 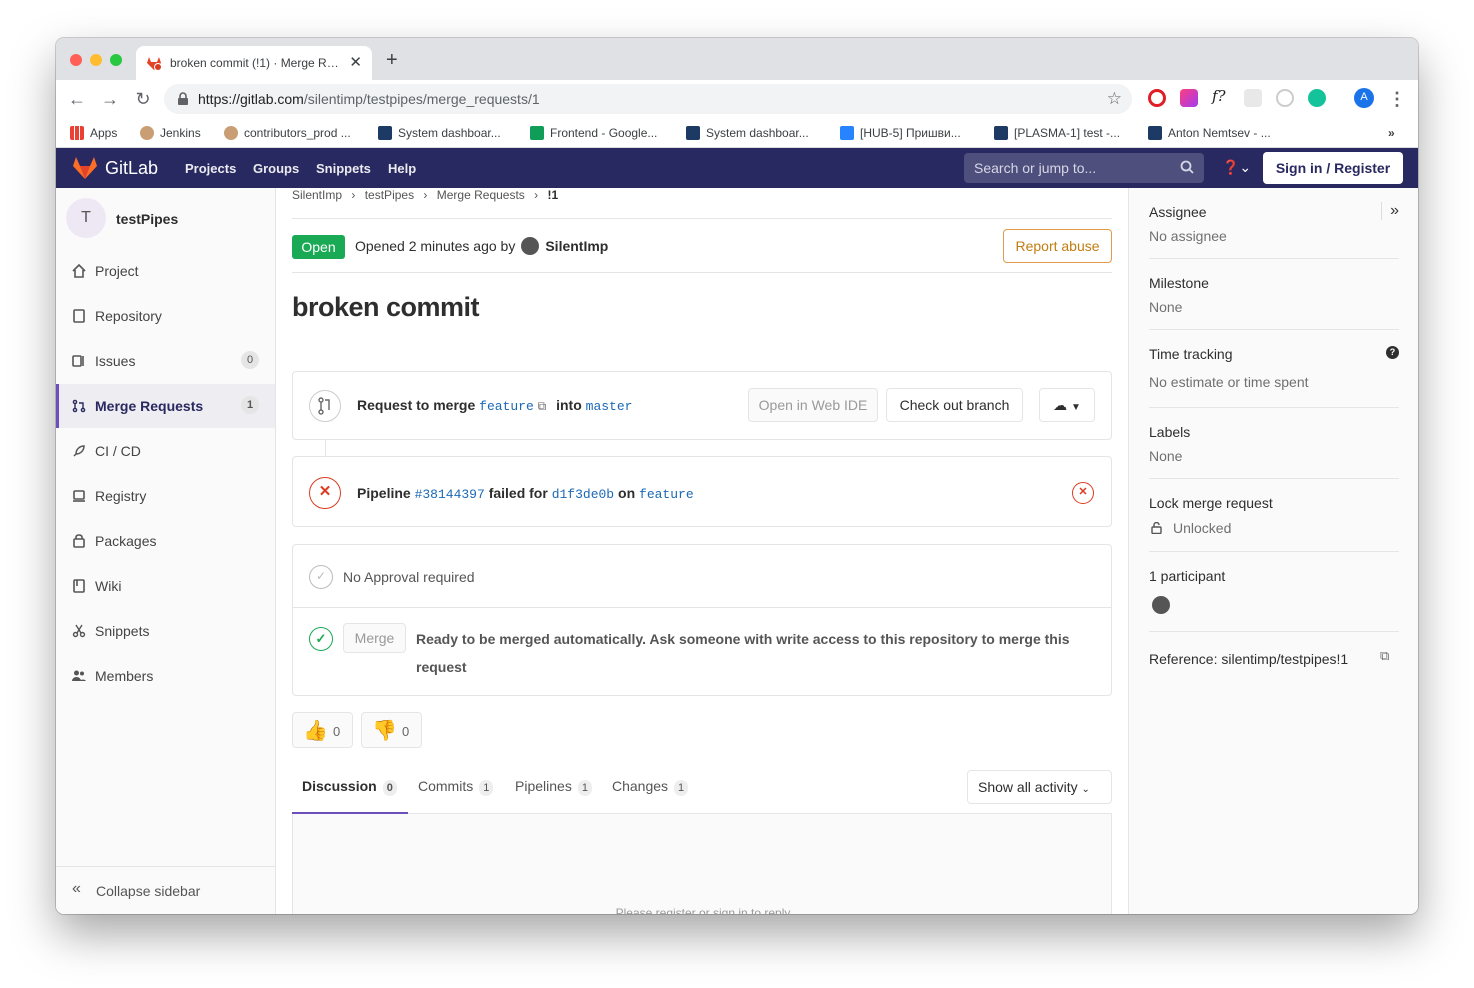 What do you see at coordinates (1187, 167) in the screenshot?
I see `search-icon` at bounding box center [1187, 167].